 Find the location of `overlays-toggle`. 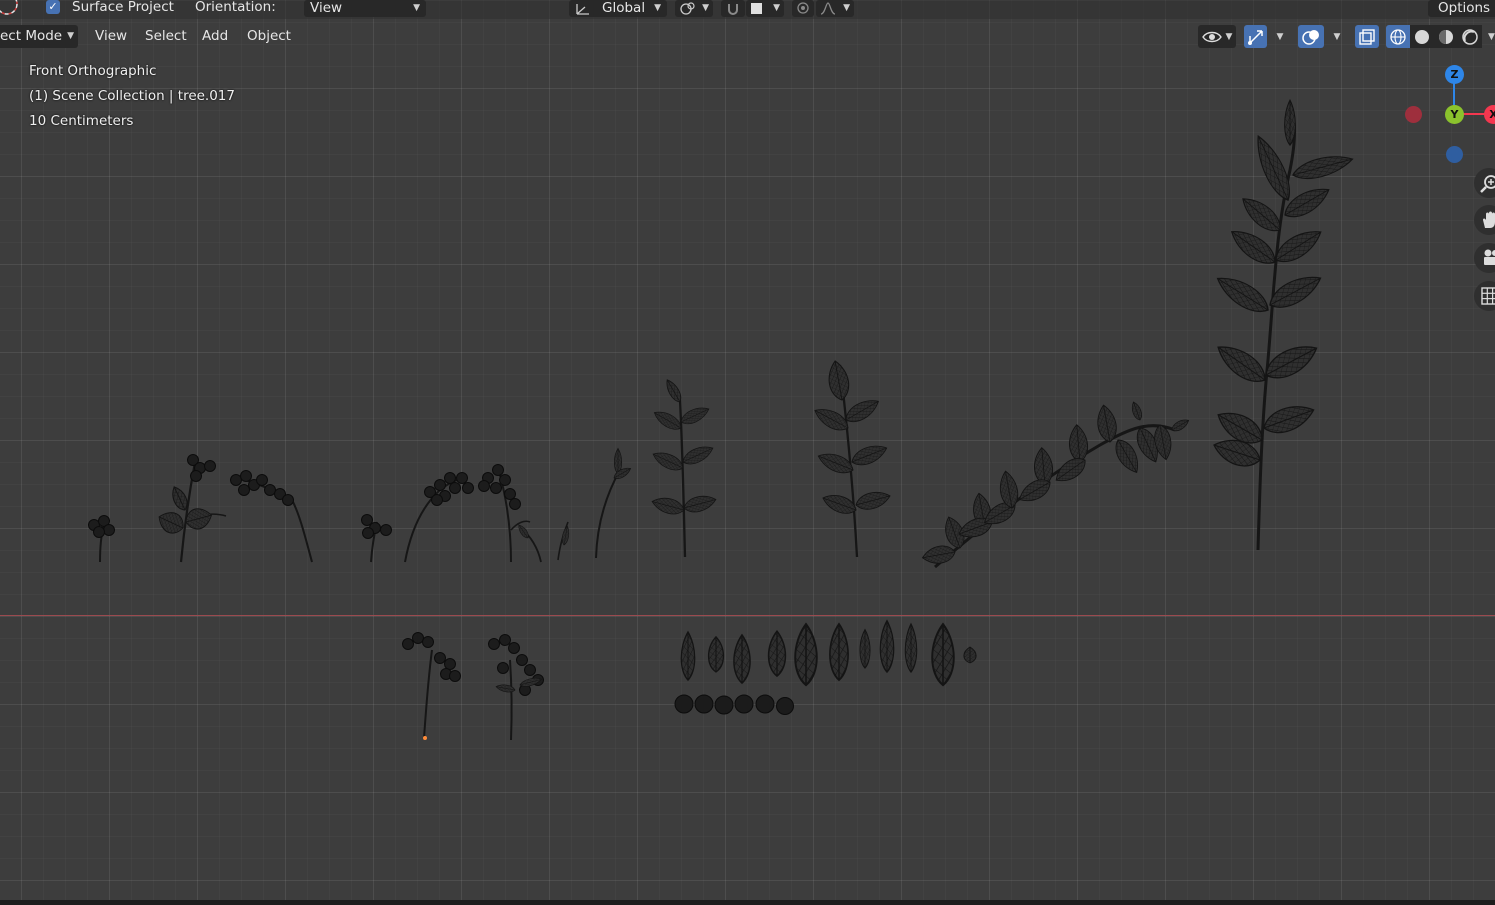

overlays-toggle is located at coordinates (1311, 36).